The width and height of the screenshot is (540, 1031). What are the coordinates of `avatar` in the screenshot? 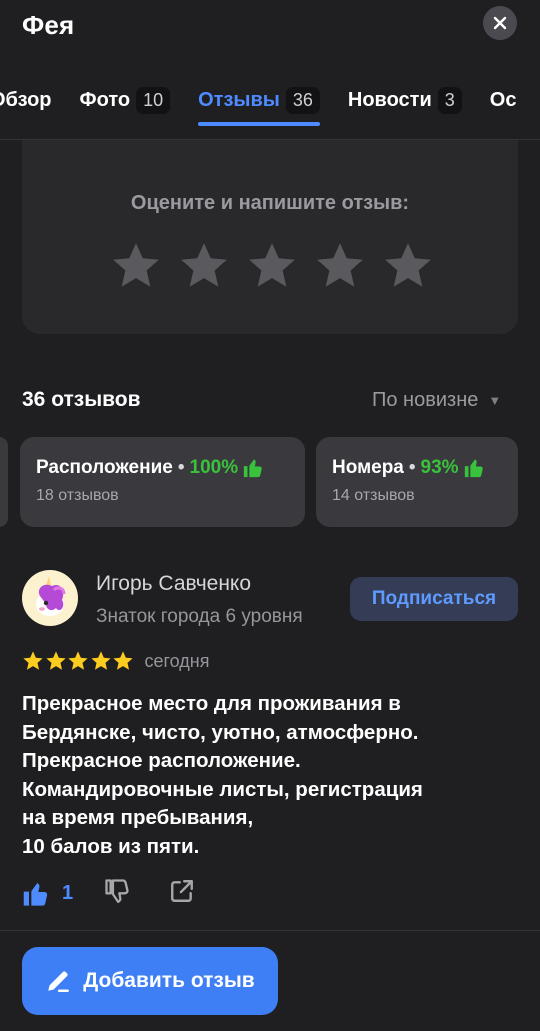 It's located at (50, 598).